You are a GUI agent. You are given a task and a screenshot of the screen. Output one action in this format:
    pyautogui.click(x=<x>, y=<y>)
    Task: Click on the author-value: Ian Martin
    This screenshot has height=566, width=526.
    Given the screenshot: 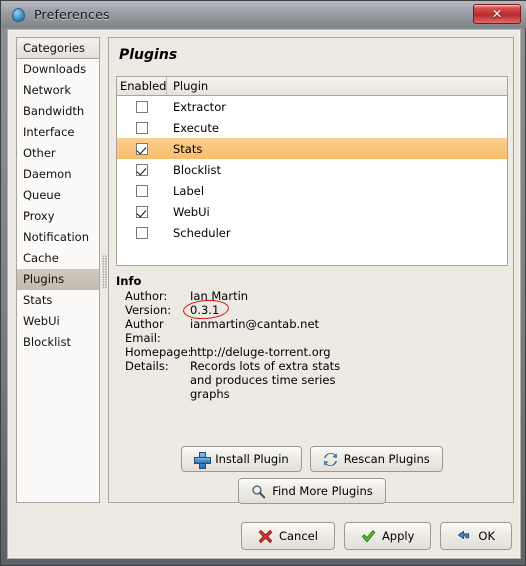 What is the action you would take?
    pyautogui.click(x=219, y=296)
    